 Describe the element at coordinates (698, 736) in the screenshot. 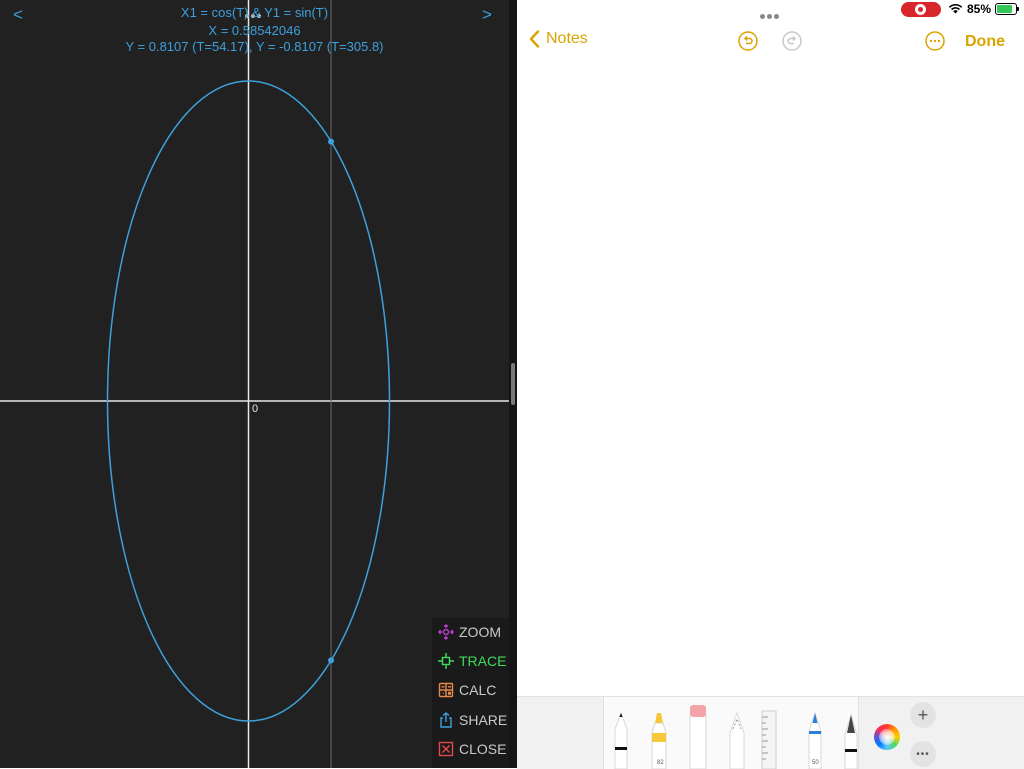

I see `eraser-tool` at that location.